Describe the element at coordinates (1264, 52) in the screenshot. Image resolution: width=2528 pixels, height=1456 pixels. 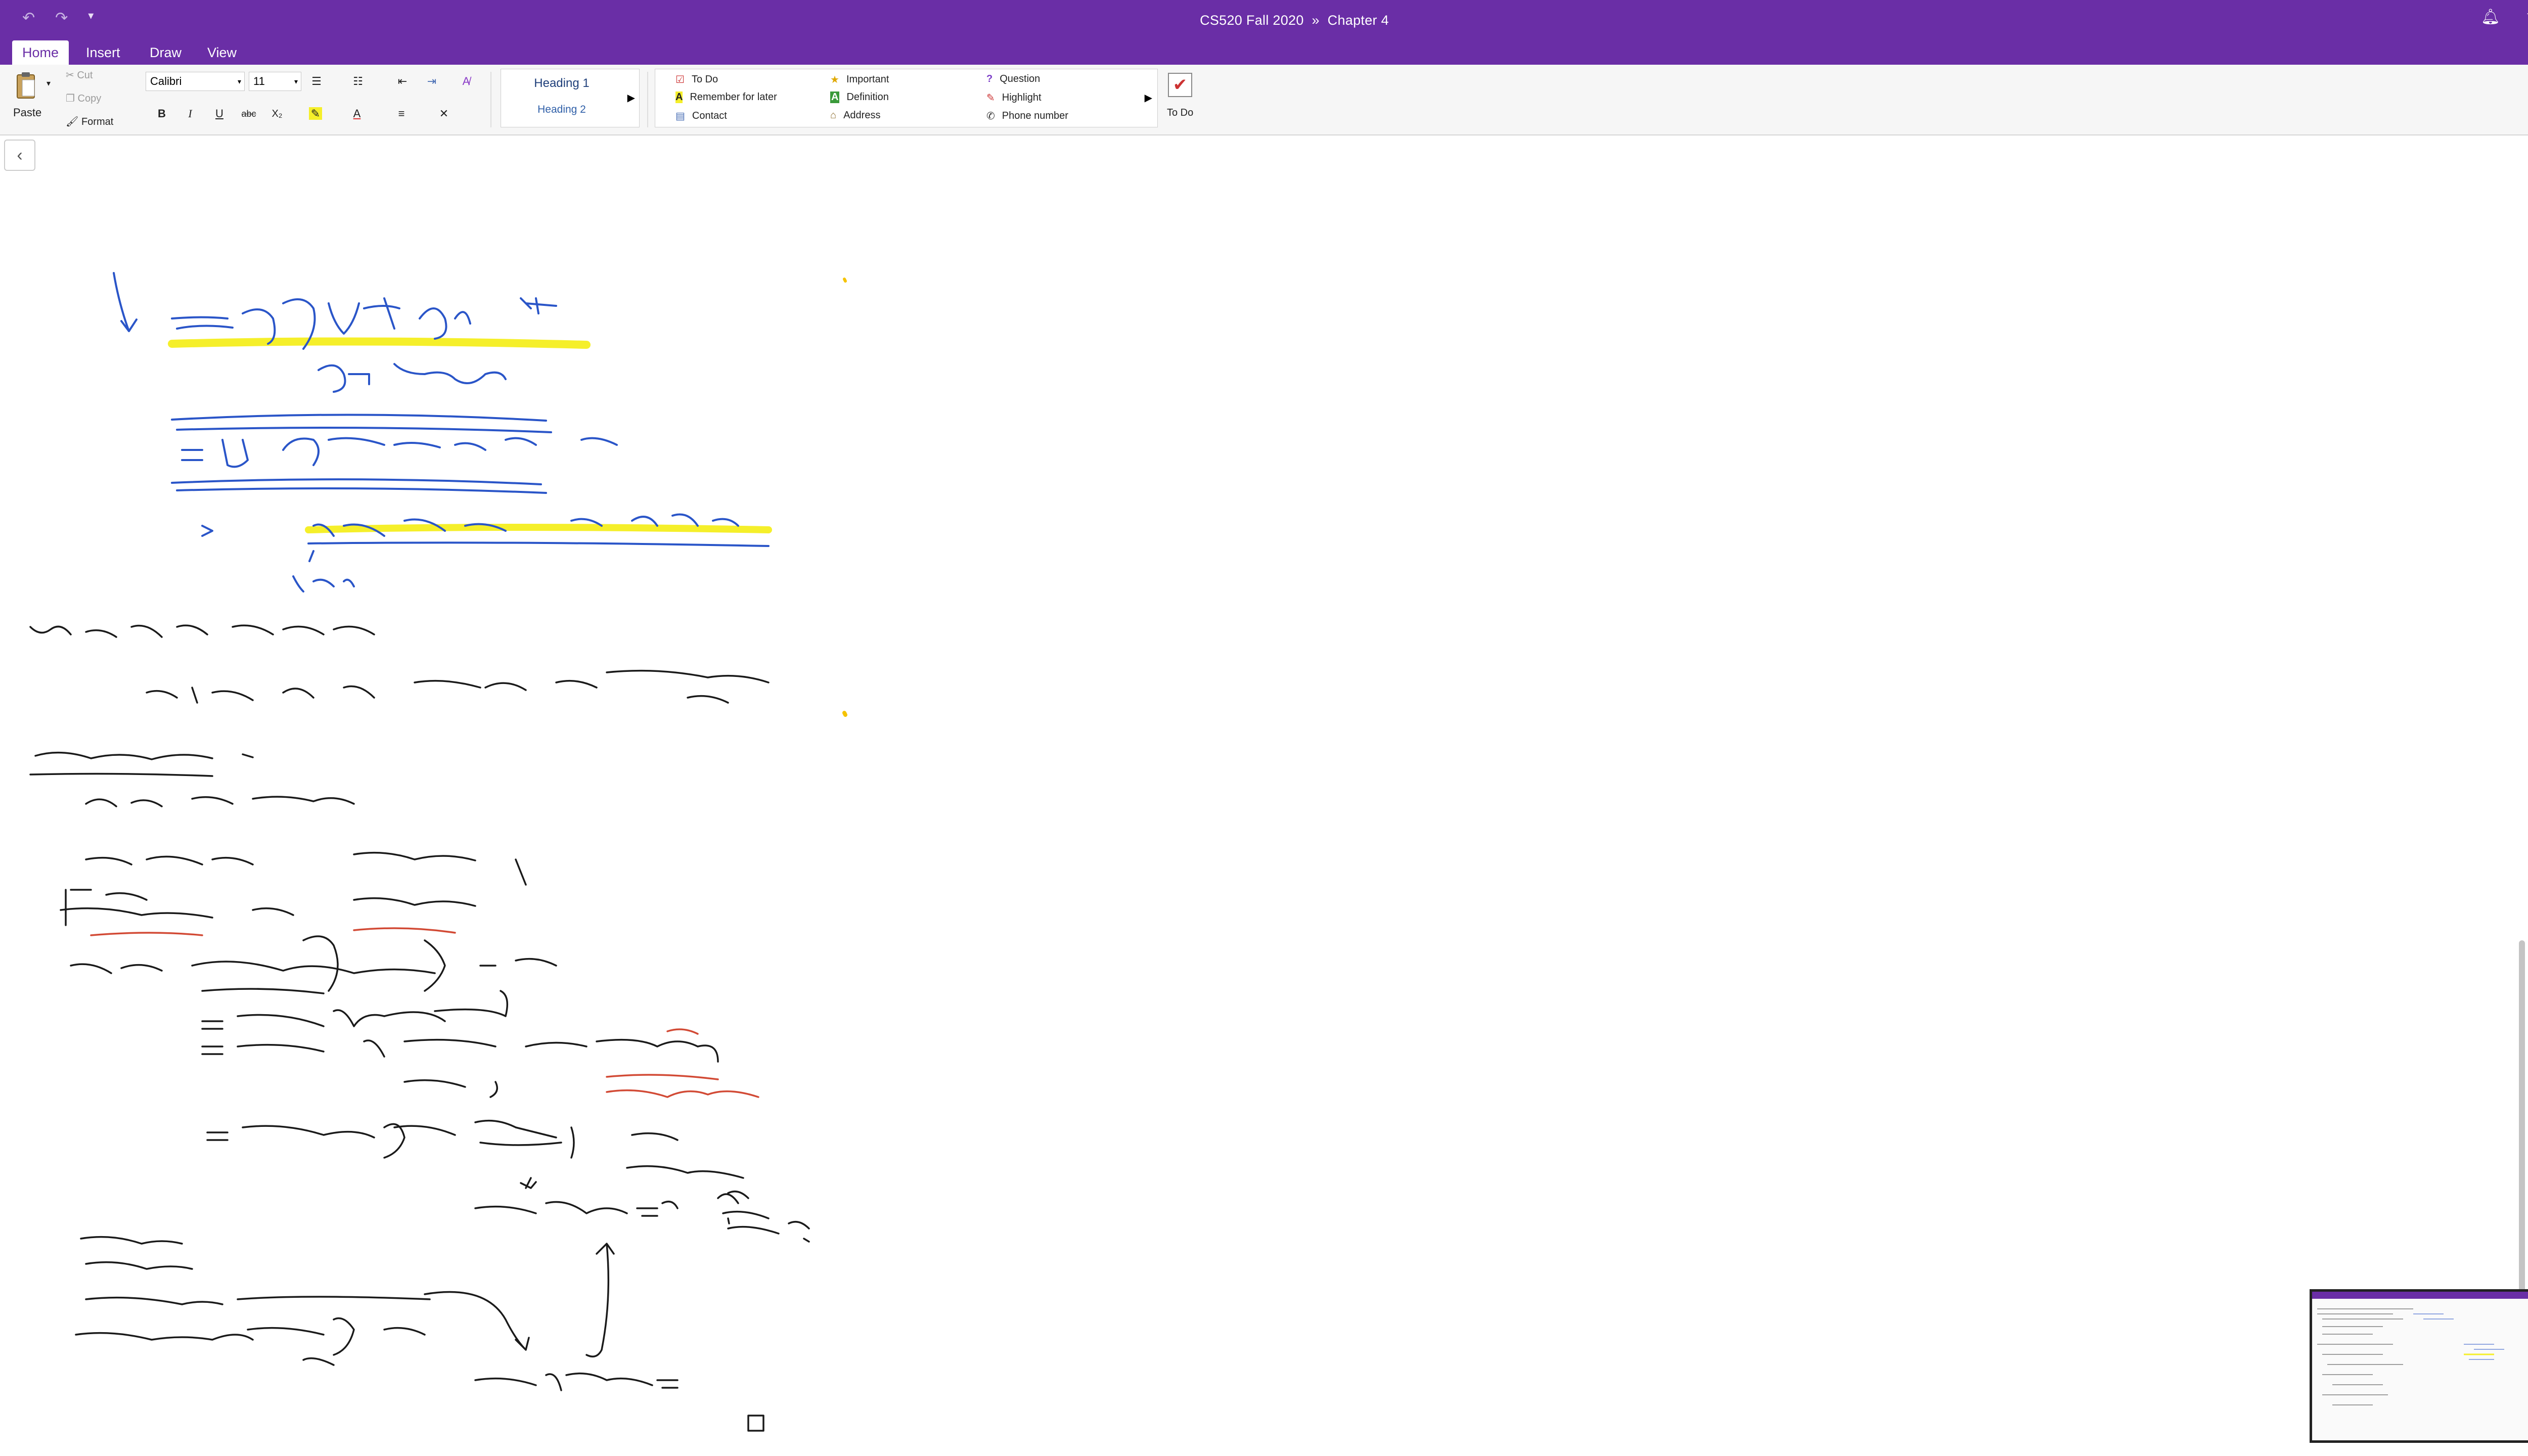
I see `ribbon-tabs: Home Insert Draw View ☺▾` at that location.